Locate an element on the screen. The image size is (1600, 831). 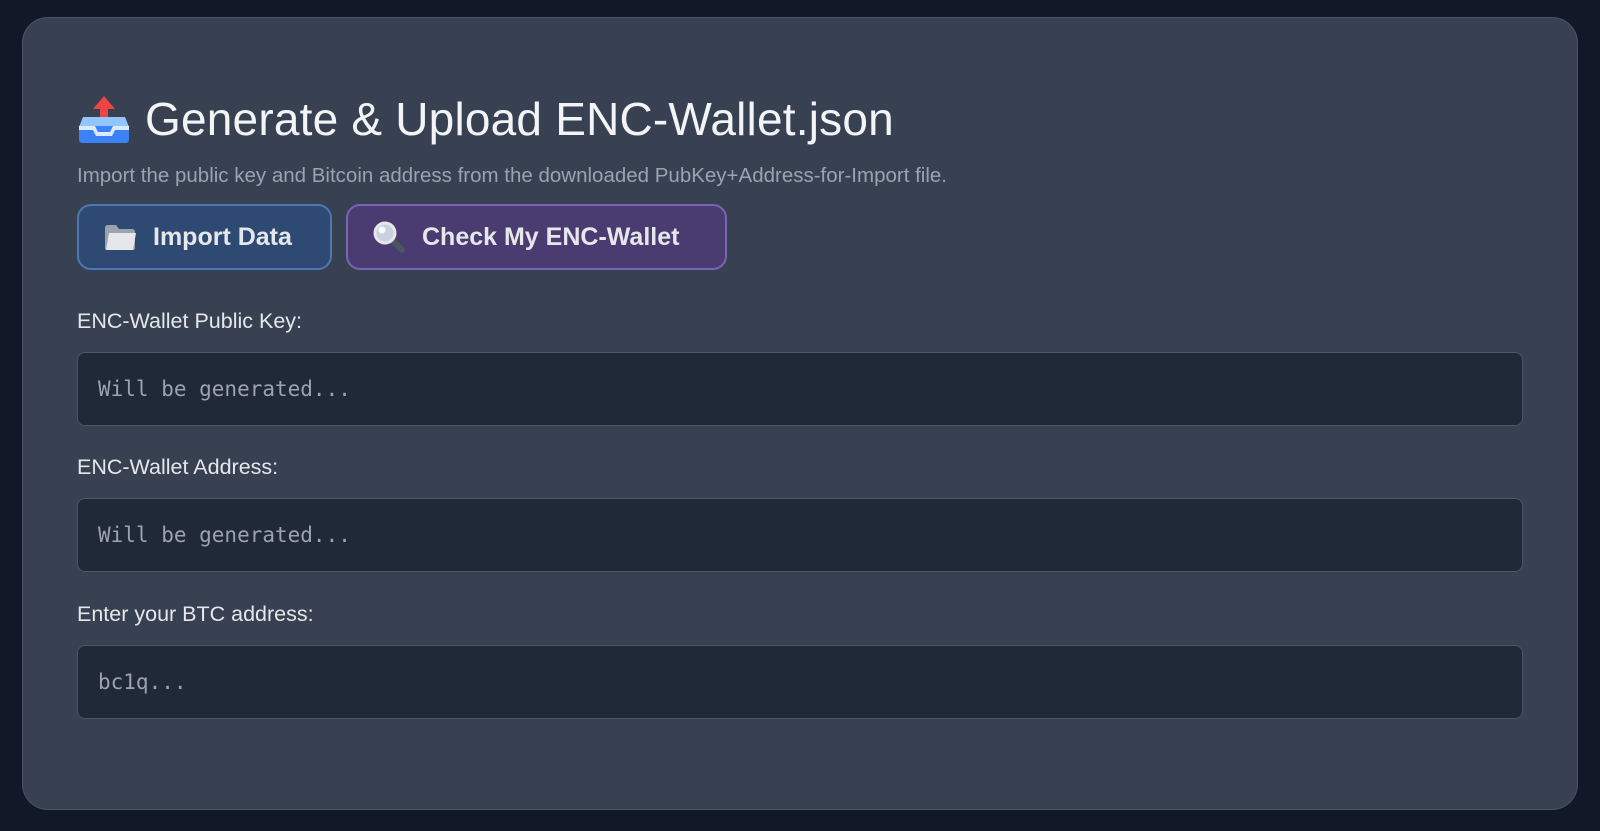
folder-icon is located at coordinates (120, 237).